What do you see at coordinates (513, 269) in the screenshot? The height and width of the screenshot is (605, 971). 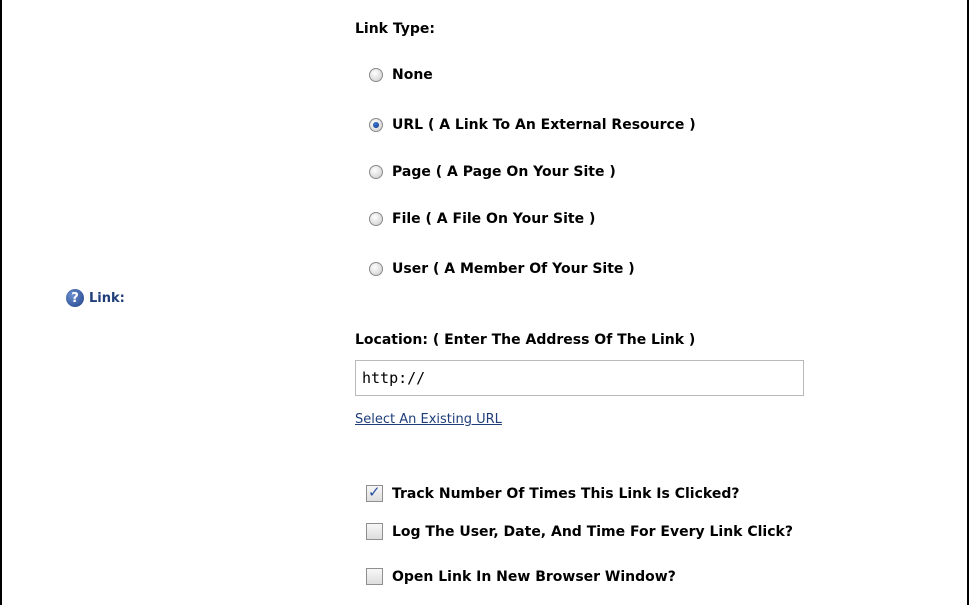 I see `radio-label: User ( A Member Of Your Site )` at bounding box center [513, 269].